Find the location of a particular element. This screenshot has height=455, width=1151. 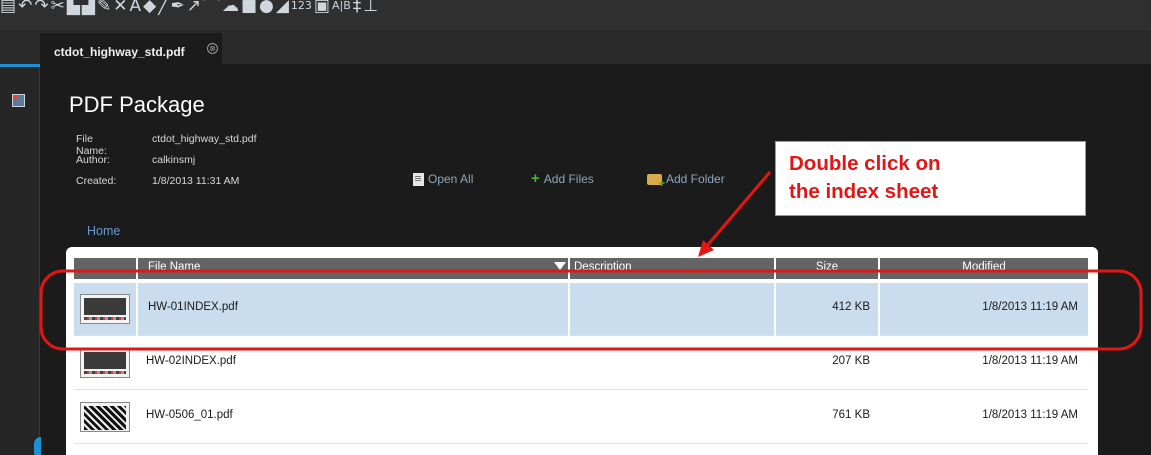

header-description: Description is located at coordinates (671, 268).